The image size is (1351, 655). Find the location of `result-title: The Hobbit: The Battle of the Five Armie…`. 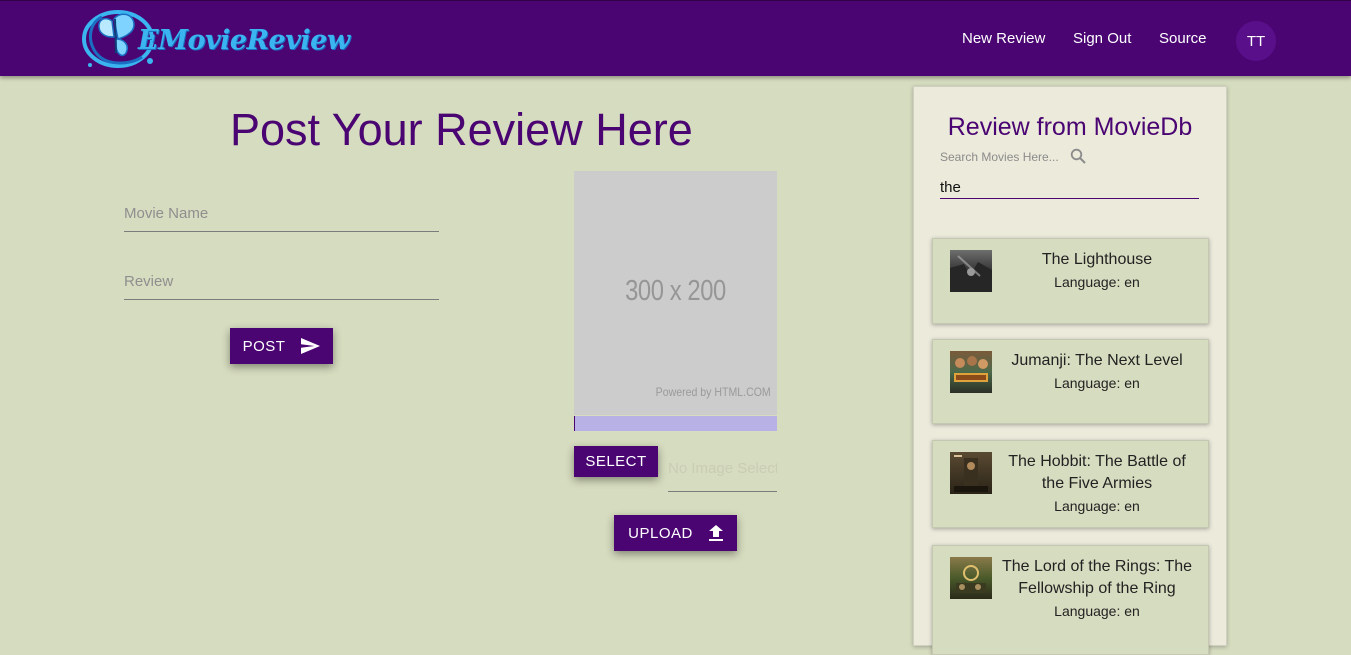

result-title: The Hobbit: The Battle of the Five Armie… is located at coordinates (1097, 472).